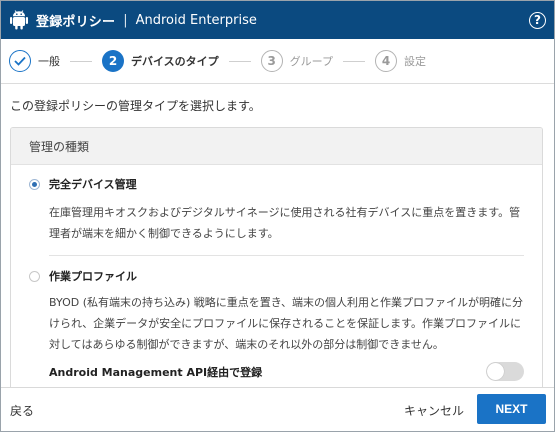  Describe the element at coordinates (93, 276) in the screenshot. I see `option-label: 作業プロファイル` at that location.